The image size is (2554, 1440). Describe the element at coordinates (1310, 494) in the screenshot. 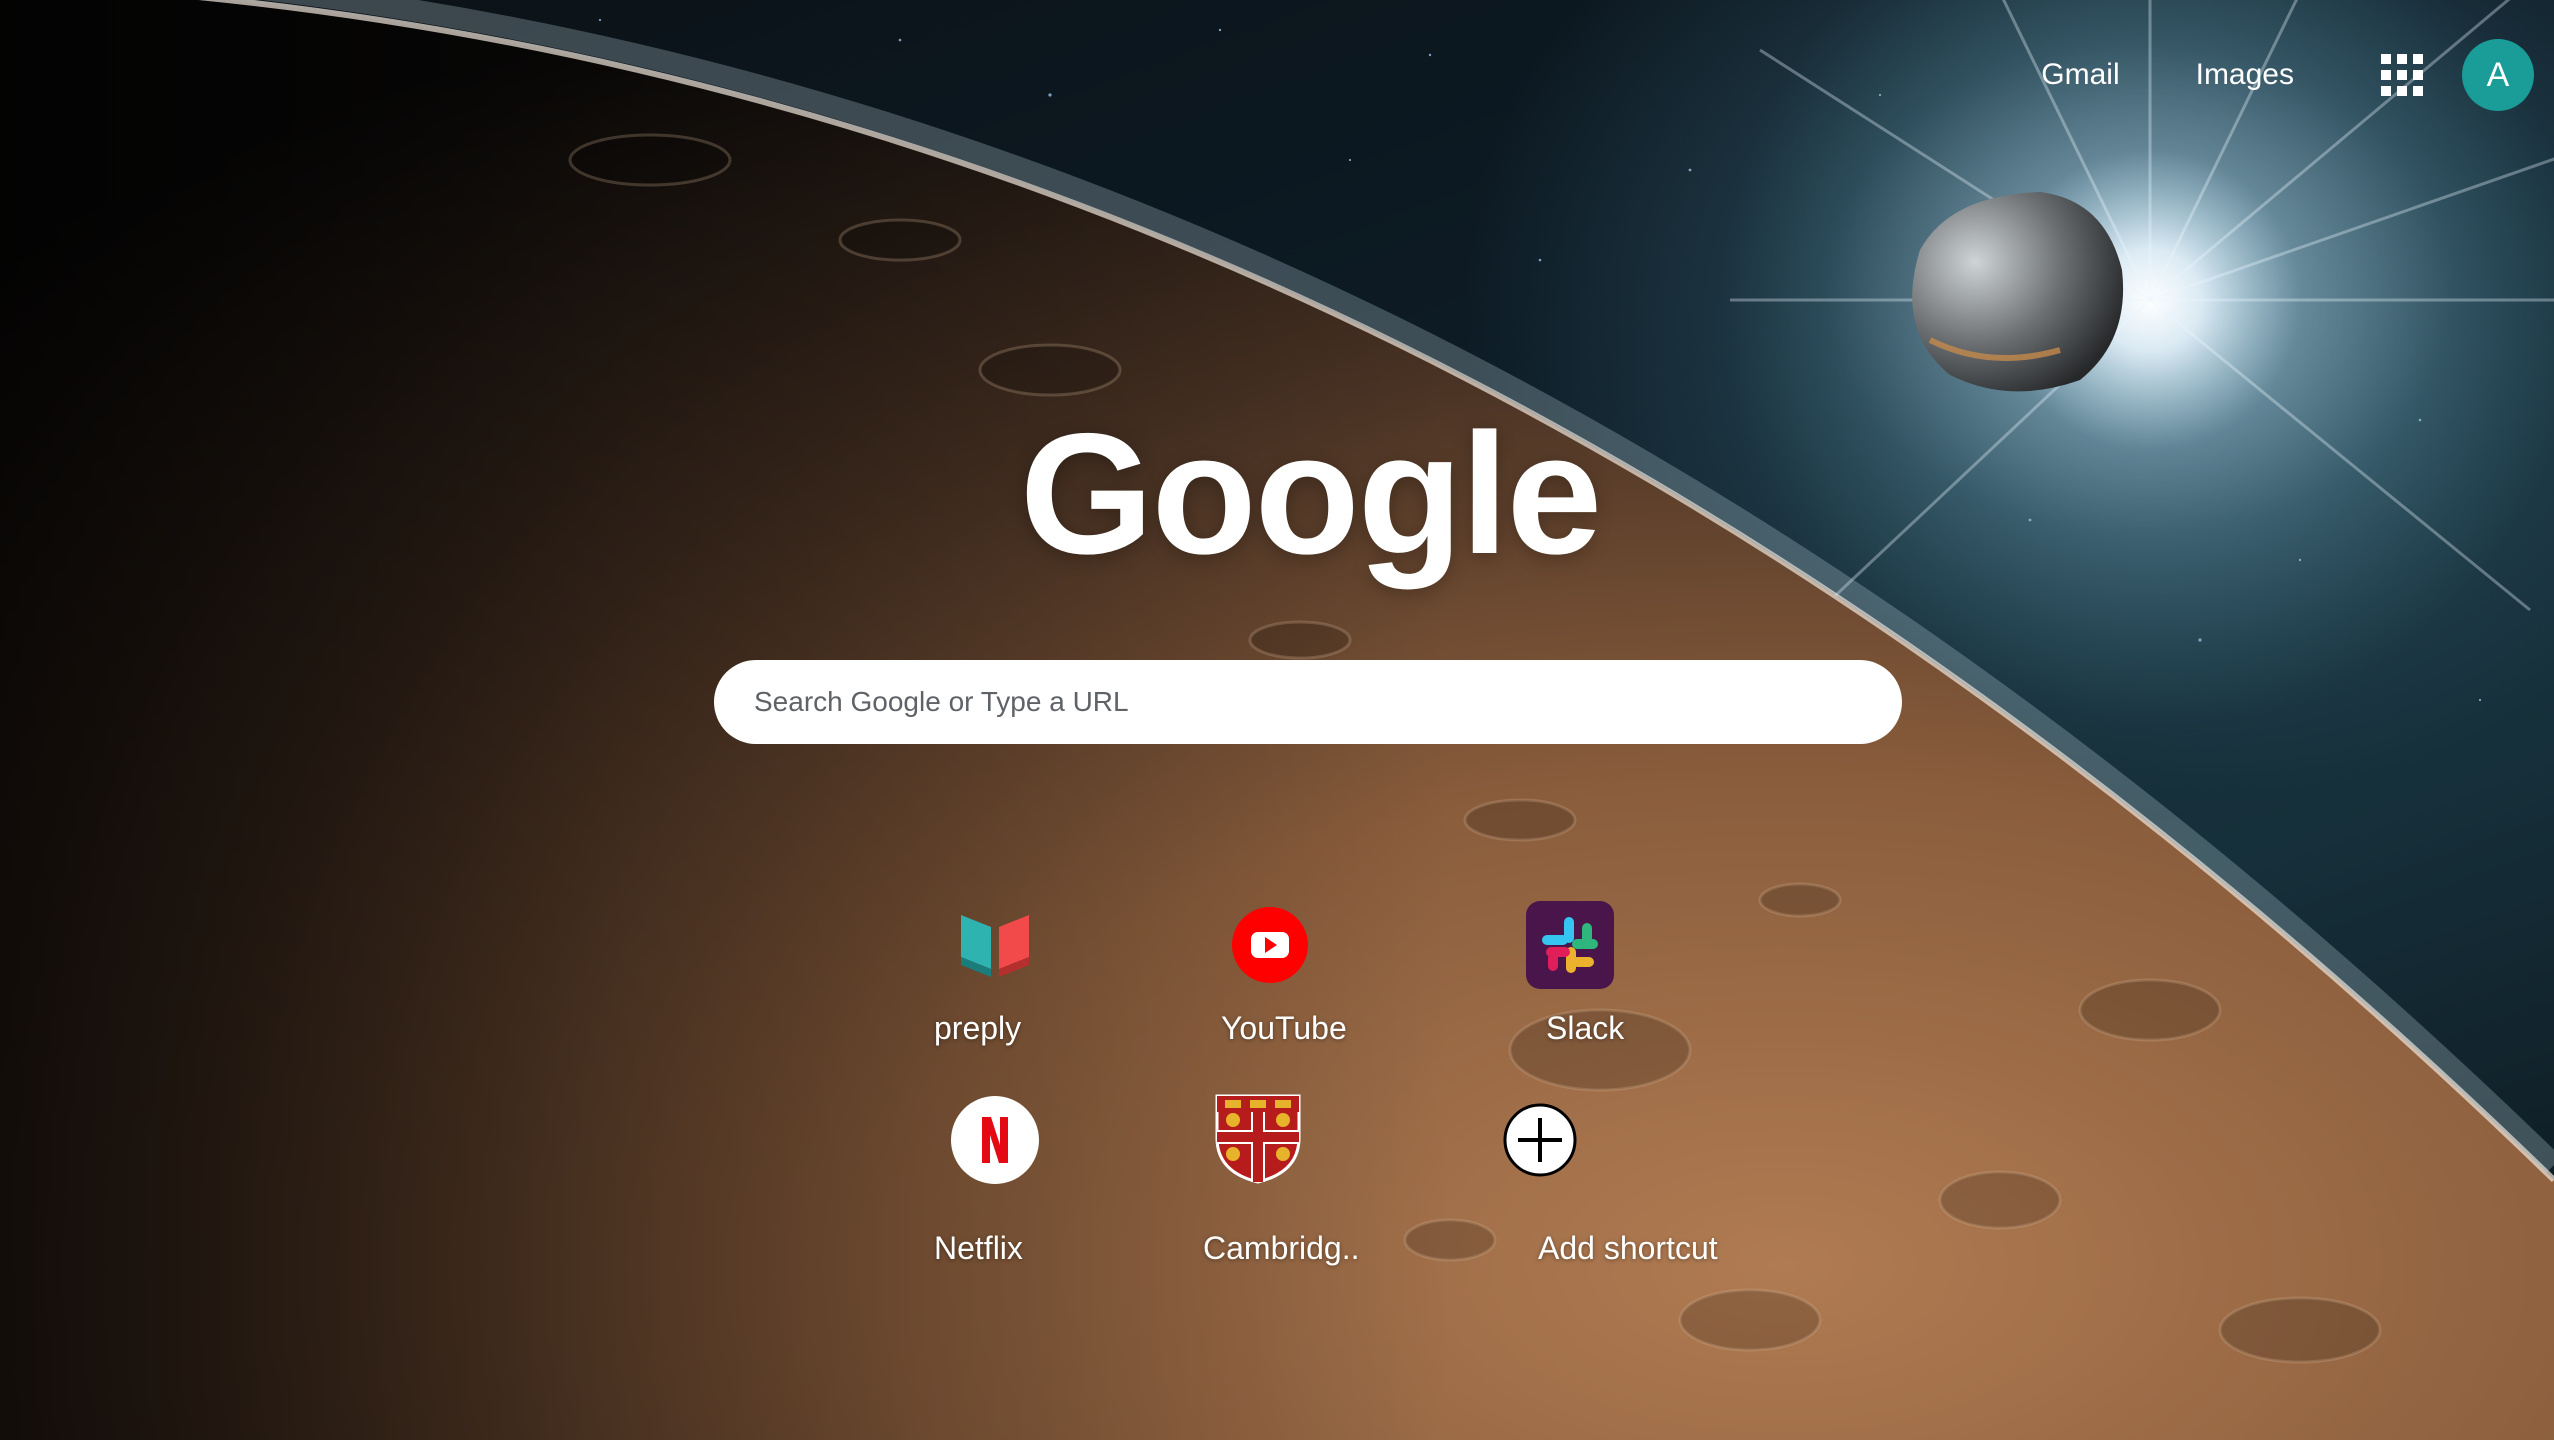

I see `google-logo: Google` at that location.